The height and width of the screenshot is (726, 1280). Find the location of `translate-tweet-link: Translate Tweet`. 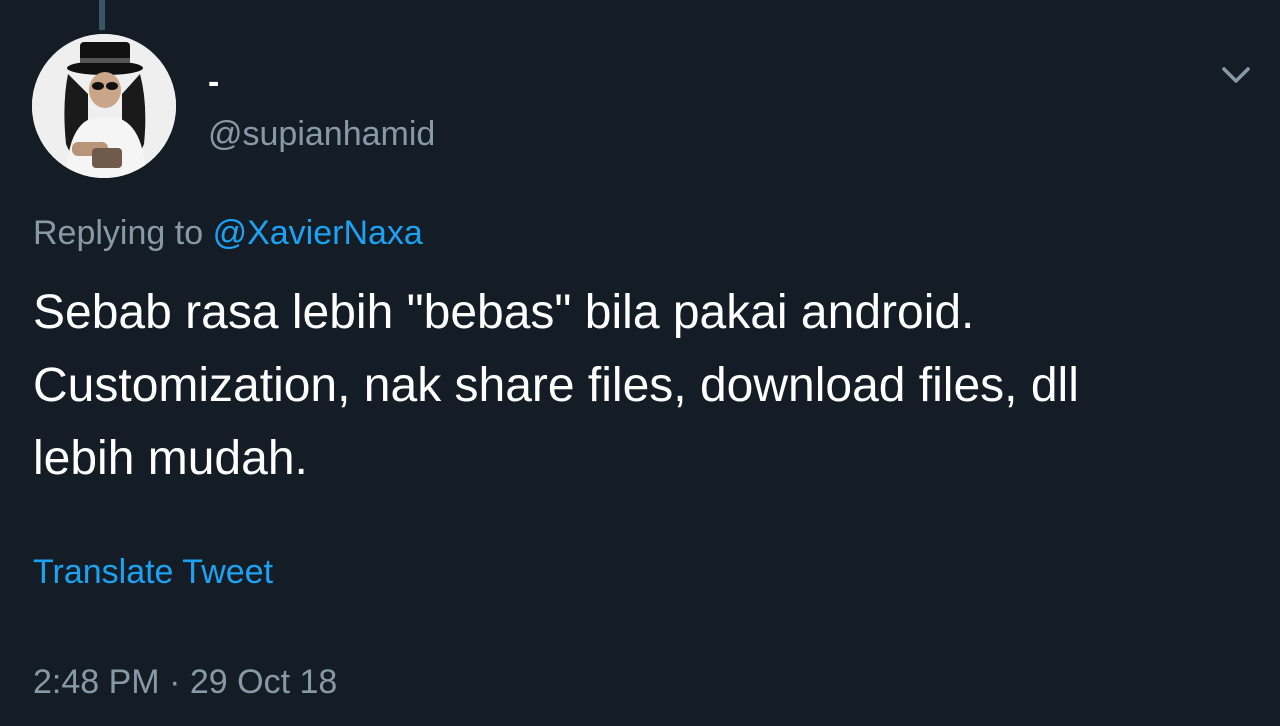

translate-tweet-link: Translate Tweet is located at coordinates (153, 572).